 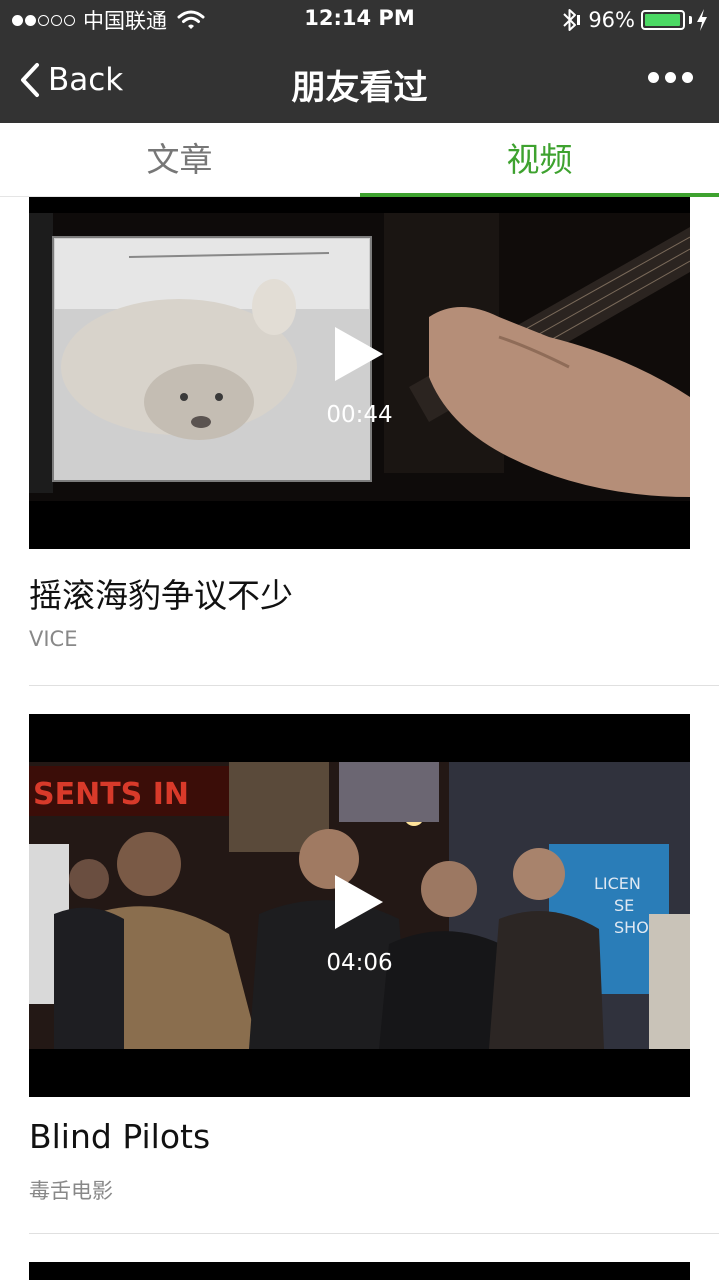 What do you see at coordinates (611, 20) in the screenshot?
I see `battery-percent: 96%` at bounding box center [611, 20].